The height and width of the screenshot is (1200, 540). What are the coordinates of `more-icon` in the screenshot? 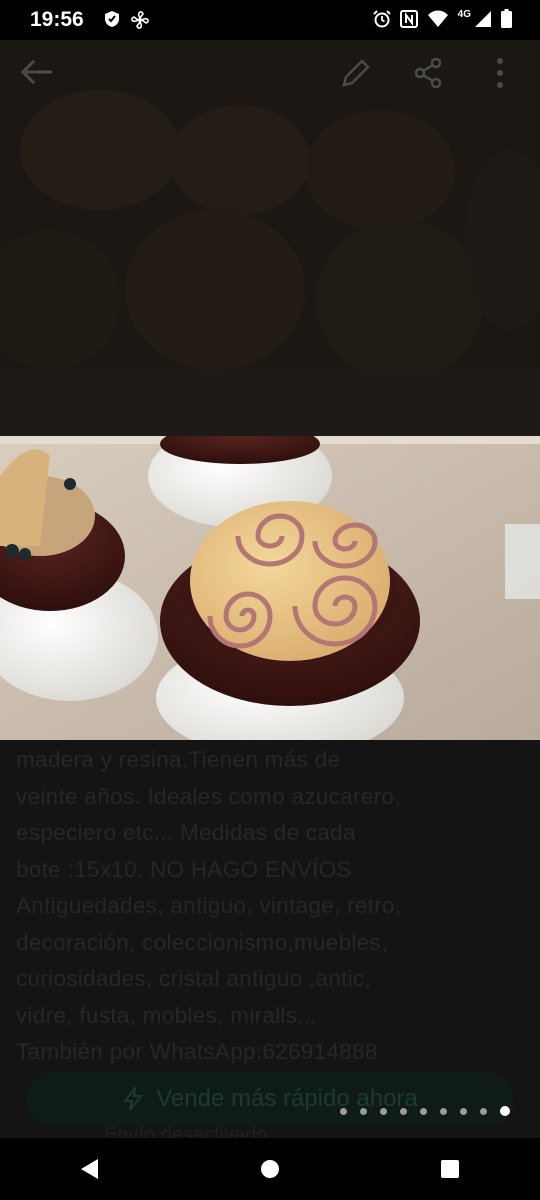 It's located at (500, 73).